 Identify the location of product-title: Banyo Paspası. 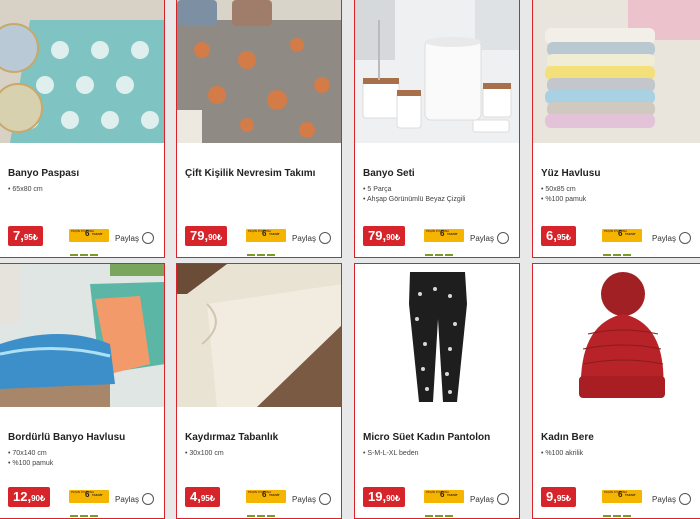
(43, 173).